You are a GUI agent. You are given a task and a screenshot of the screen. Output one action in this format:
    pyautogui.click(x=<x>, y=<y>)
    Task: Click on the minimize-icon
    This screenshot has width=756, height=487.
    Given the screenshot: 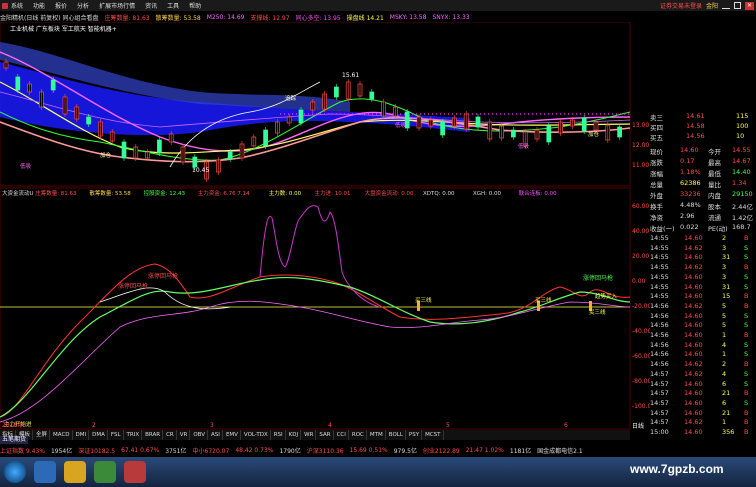 What is the action you would take?
    pyautogui.click(x=726, y=5)
    